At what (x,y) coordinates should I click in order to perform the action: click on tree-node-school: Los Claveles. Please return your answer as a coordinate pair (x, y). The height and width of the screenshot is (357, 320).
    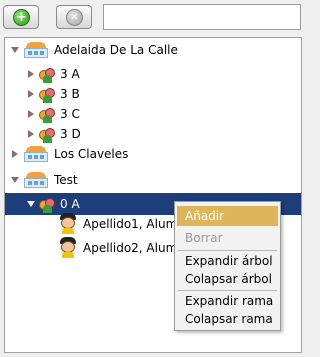
    Looking at the image, I should click on (153, 154).